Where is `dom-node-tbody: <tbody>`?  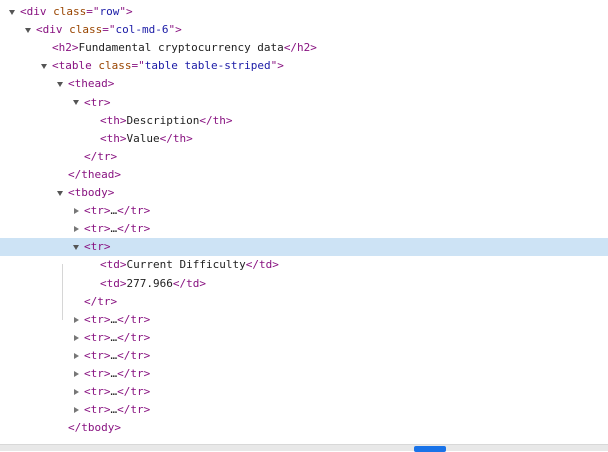
dom-node-tbody: <tbody> is located at coordinates (304, 193).